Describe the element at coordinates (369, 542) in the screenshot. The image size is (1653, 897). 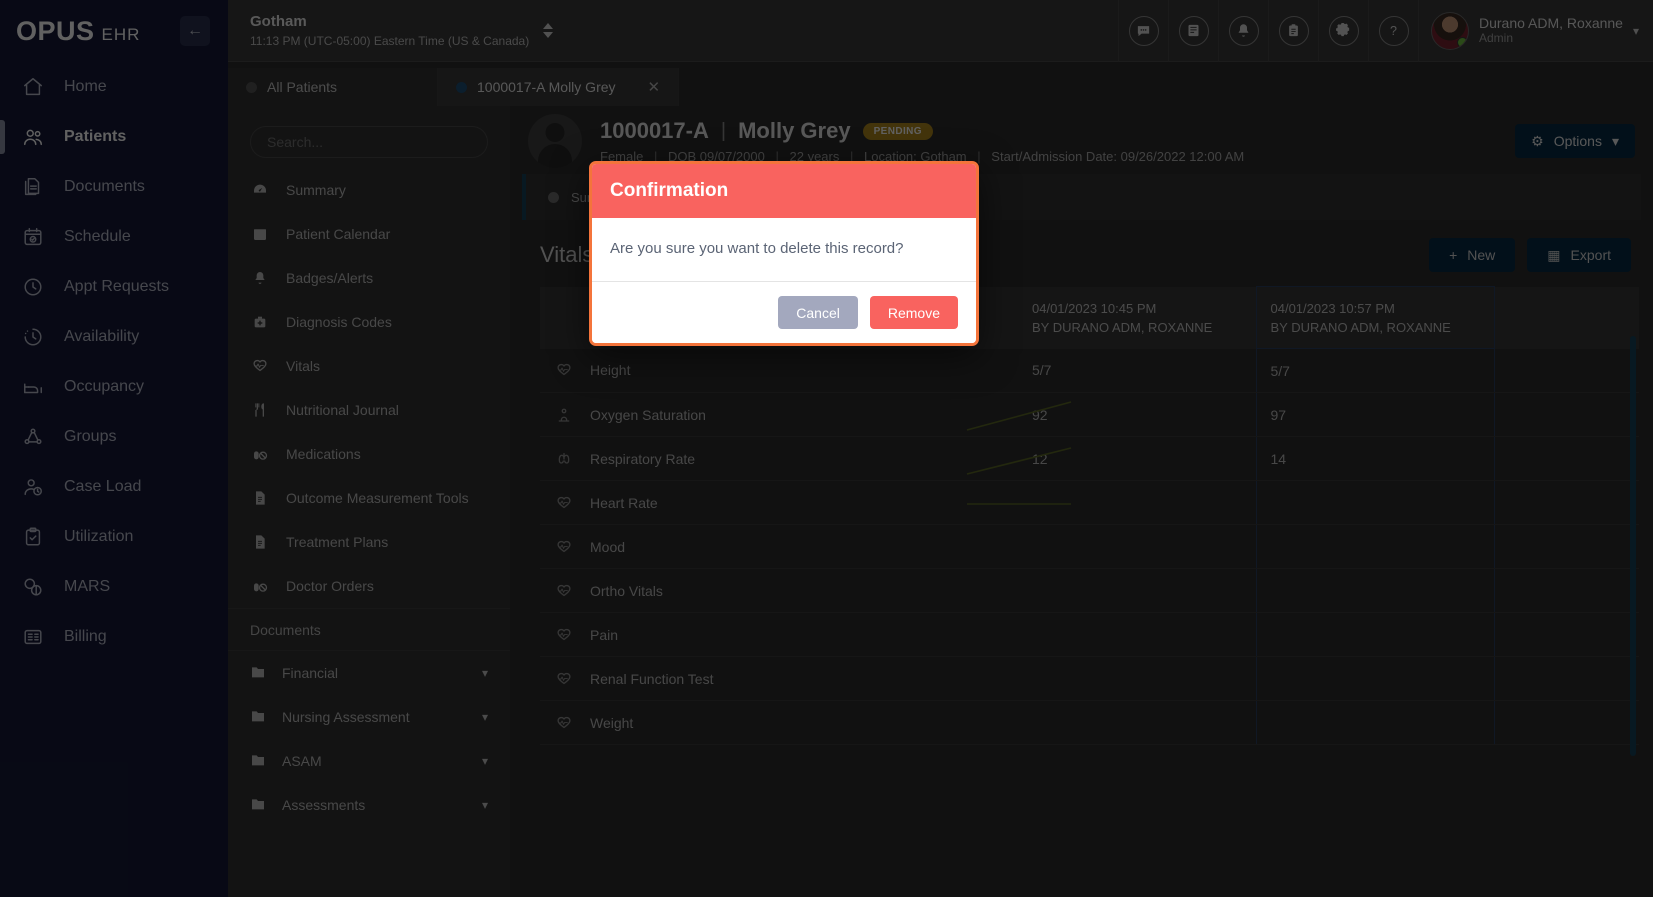
I see `chartnav-item-treatment-plans: Treatment Plans` at that location.